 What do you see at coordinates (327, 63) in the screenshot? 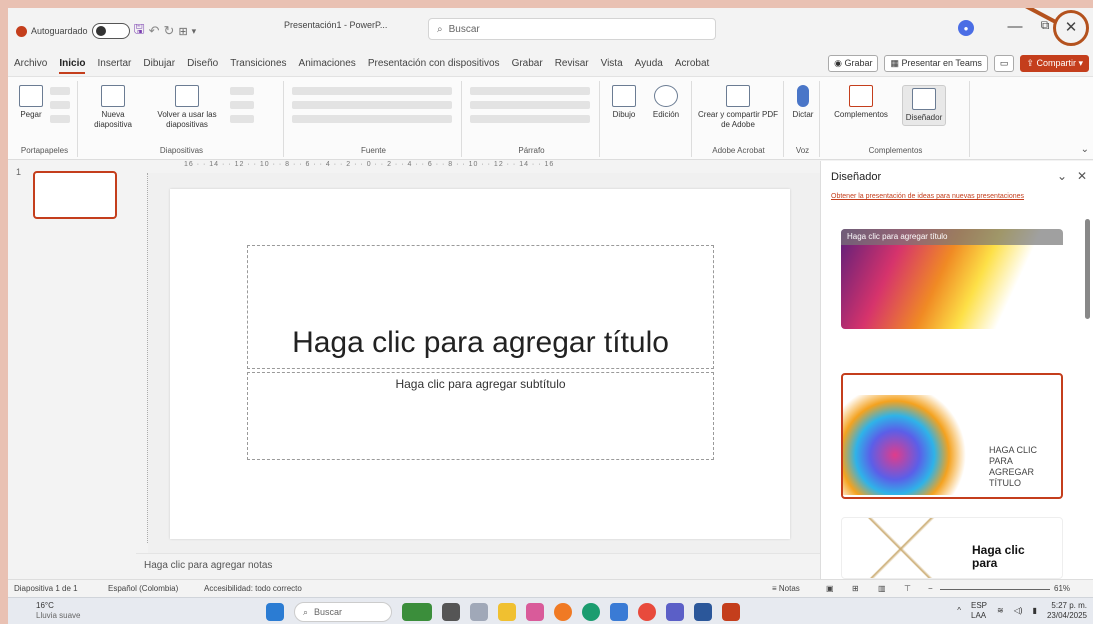
I see `tab-animaciones: Animaciones` at bounding box center [327, 63].